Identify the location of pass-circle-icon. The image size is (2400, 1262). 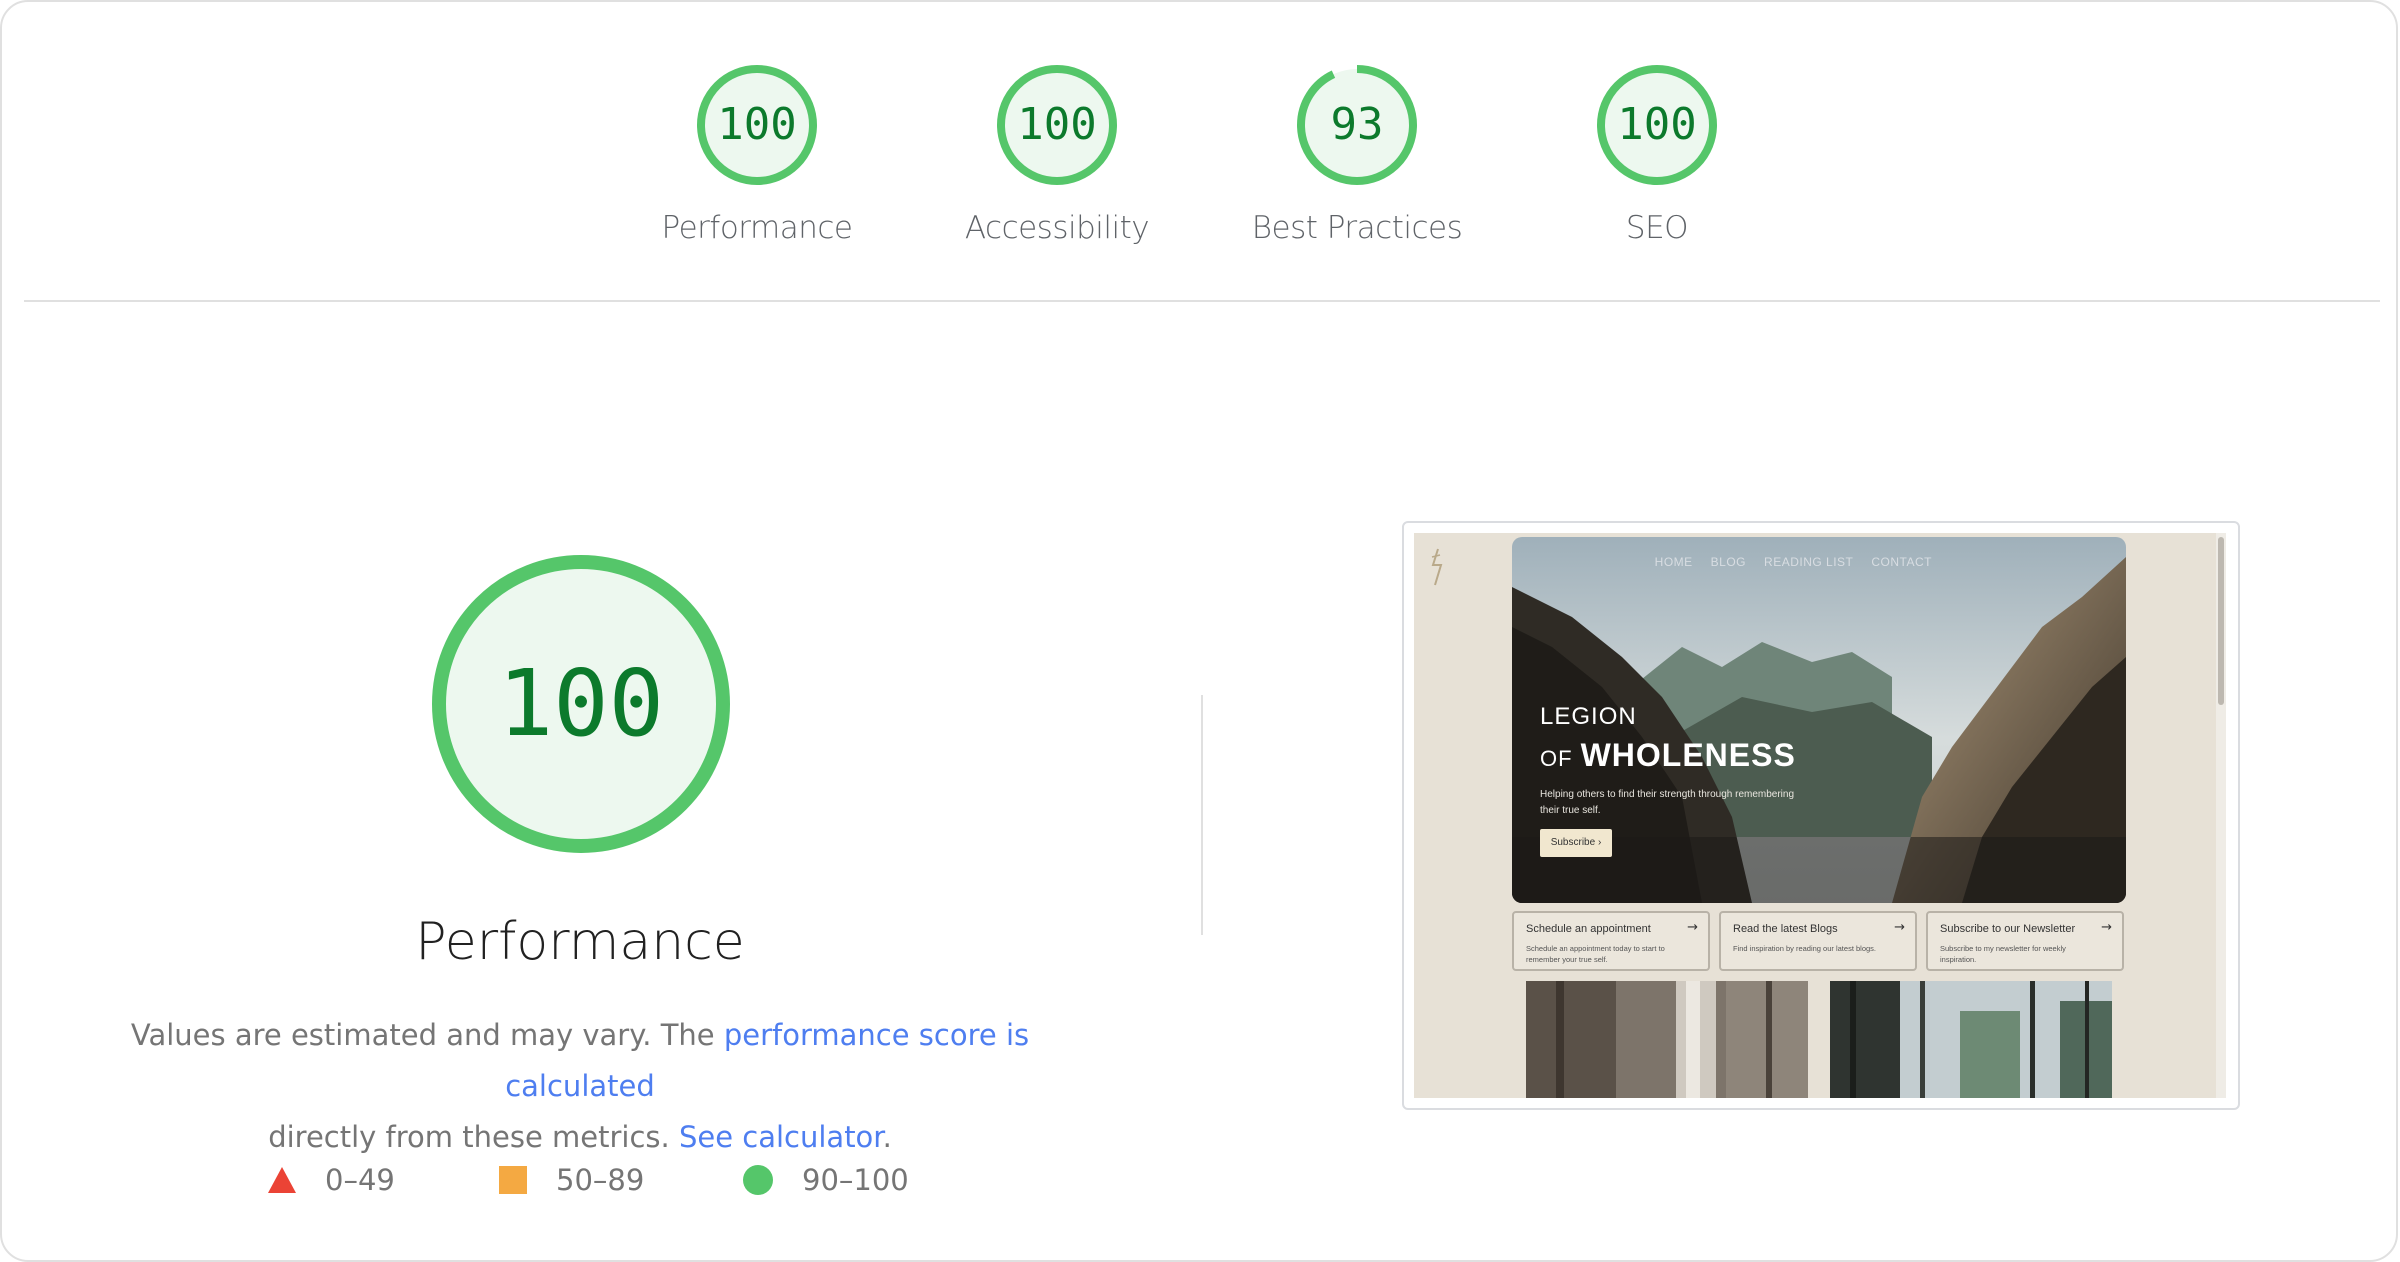
(758, 1180).